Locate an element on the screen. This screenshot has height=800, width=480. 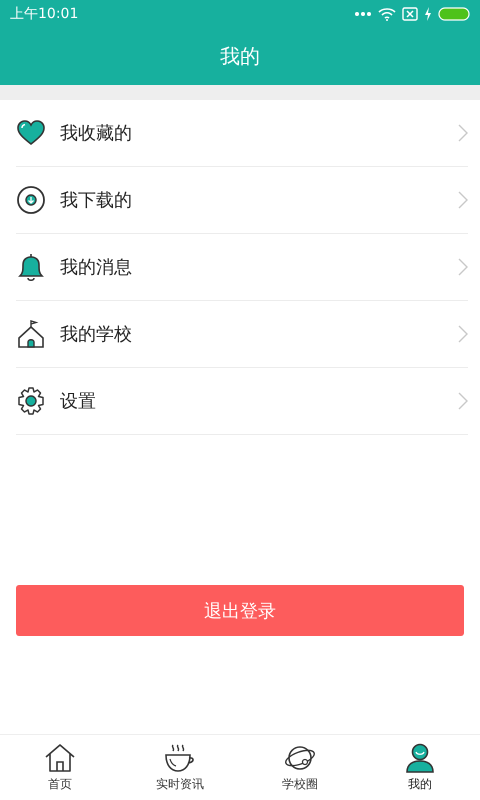
nav-tab: 实时资讯 is located at coordinates (180, 767).